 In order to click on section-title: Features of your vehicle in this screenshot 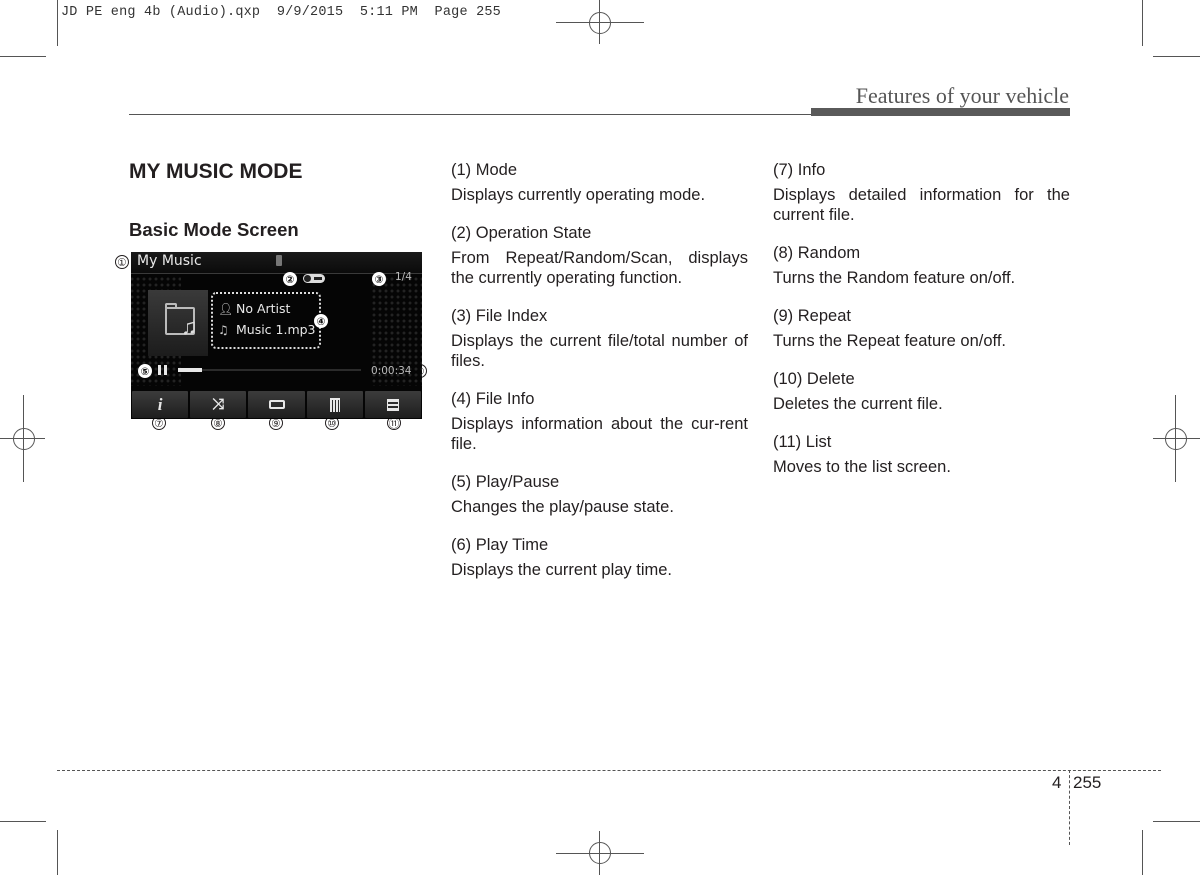, I will do `click(962, 95)`.